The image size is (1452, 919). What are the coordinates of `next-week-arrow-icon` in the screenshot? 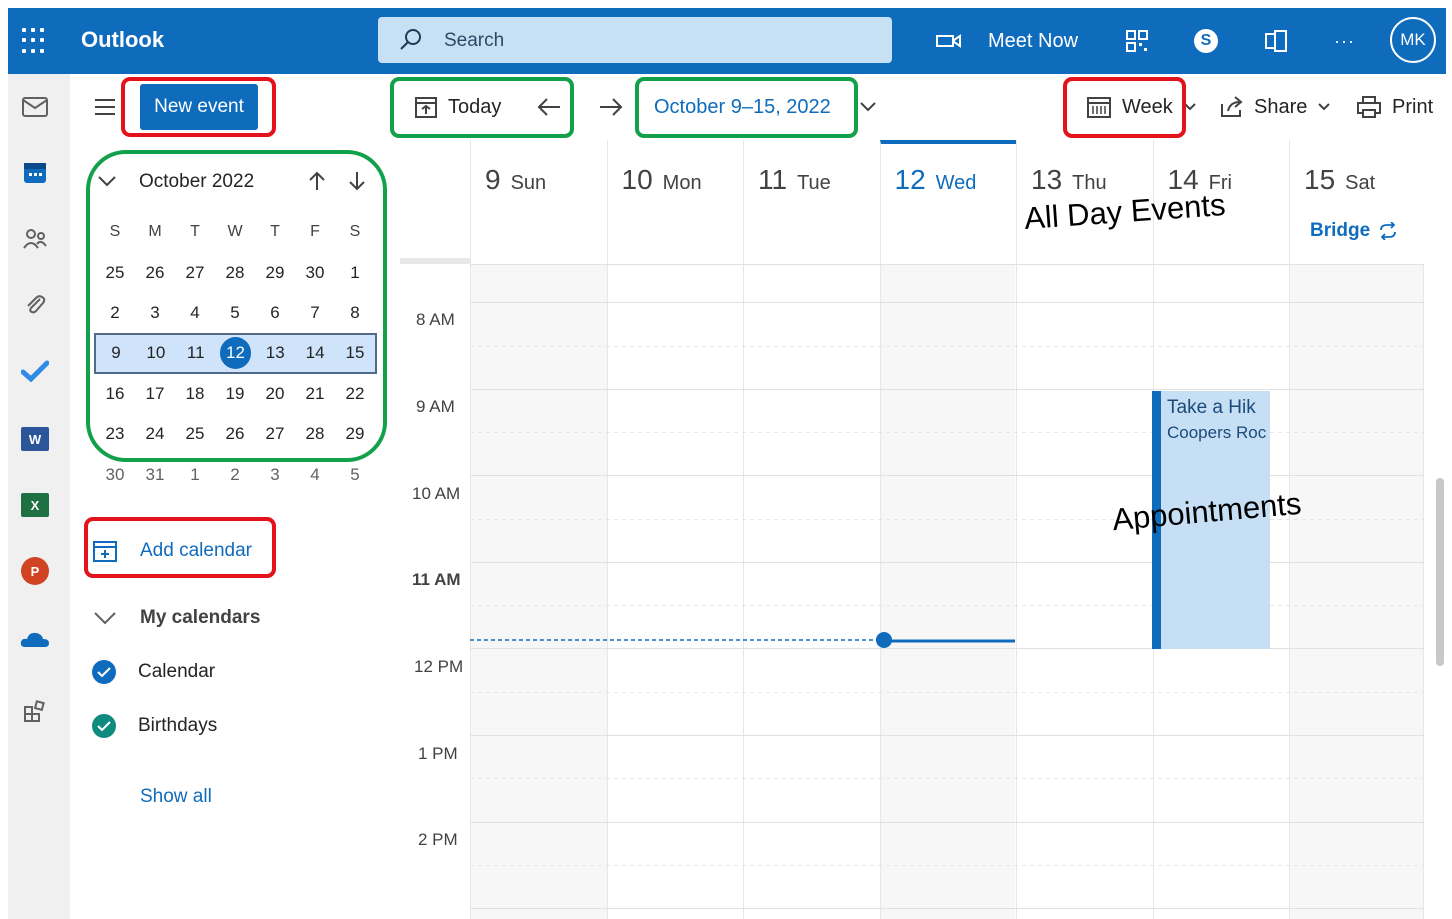 It's located at (611, 107).